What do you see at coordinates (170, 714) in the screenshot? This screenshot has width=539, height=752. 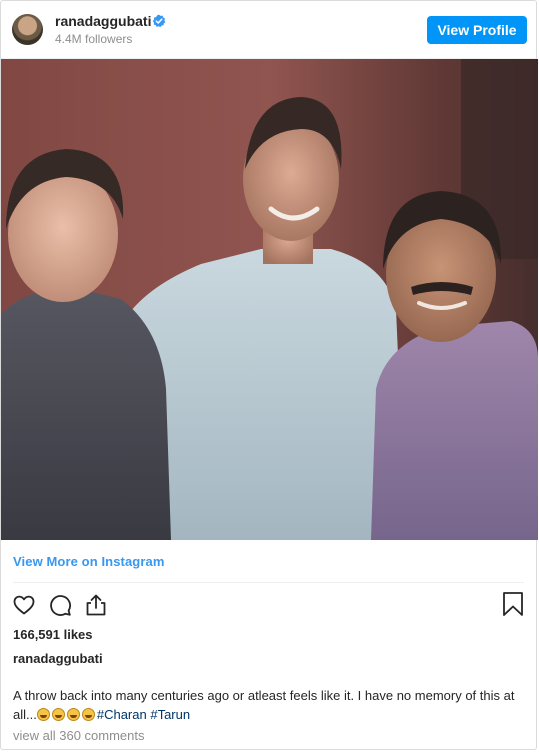 I see `hashtag-link: #Tarun` at bounding box center [170, 714].